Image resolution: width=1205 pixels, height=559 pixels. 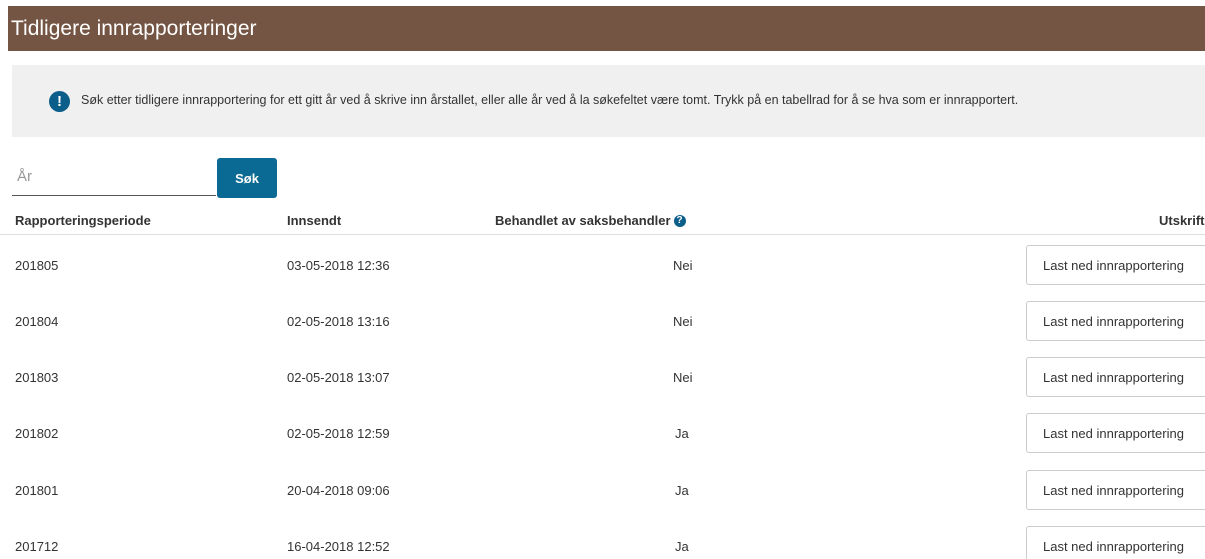 What do you see at coordinates (59, 101) in the screenshot?
I see `exclamation-icon: !` at bounding box center [59, 101].